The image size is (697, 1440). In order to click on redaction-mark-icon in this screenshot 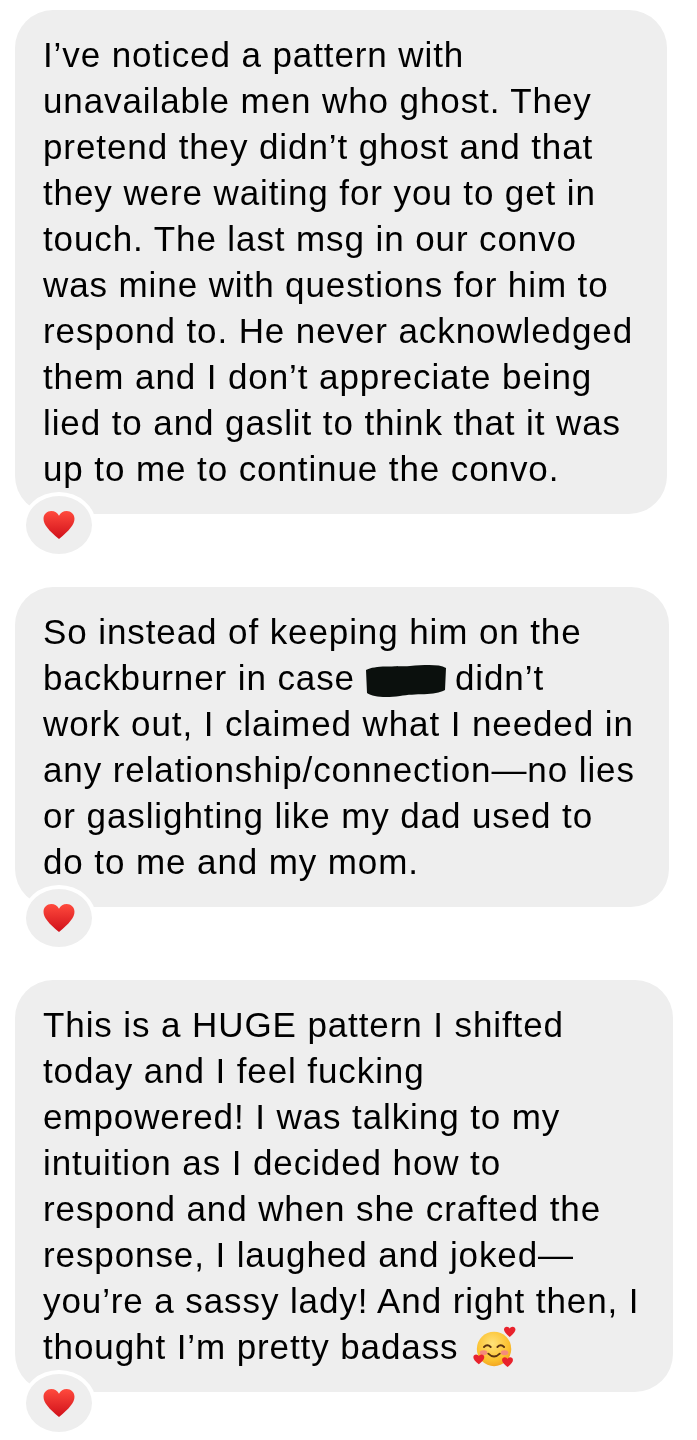, I will do `click(405, 681)`.